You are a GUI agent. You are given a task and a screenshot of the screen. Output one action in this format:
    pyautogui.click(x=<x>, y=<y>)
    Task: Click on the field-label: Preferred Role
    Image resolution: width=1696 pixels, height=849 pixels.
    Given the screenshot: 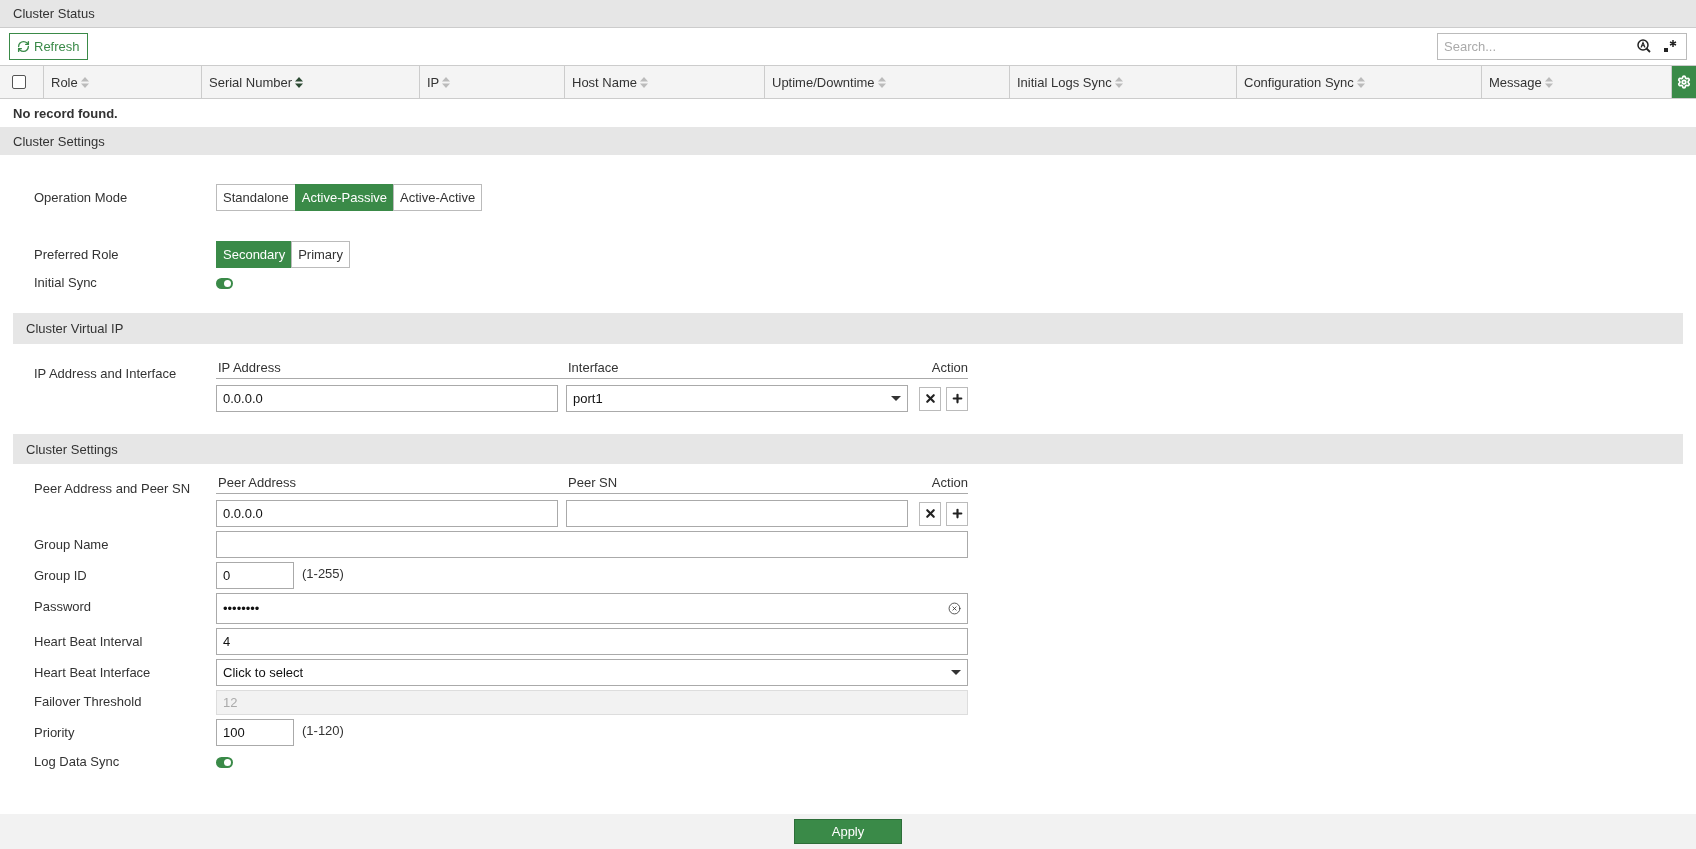 What is the action you would take?
    pyautogui.click(x=77, y=255)
    